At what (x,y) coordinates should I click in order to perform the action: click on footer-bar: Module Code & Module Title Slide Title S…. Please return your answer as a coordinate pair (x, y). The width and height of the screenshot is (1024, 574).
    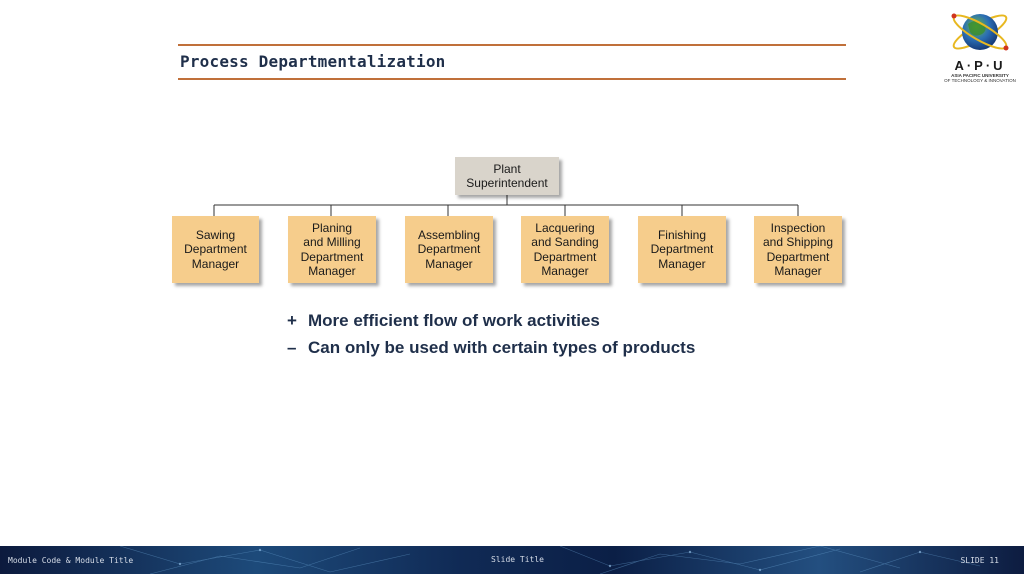
    Looking at the image, I should click on (512, 560).